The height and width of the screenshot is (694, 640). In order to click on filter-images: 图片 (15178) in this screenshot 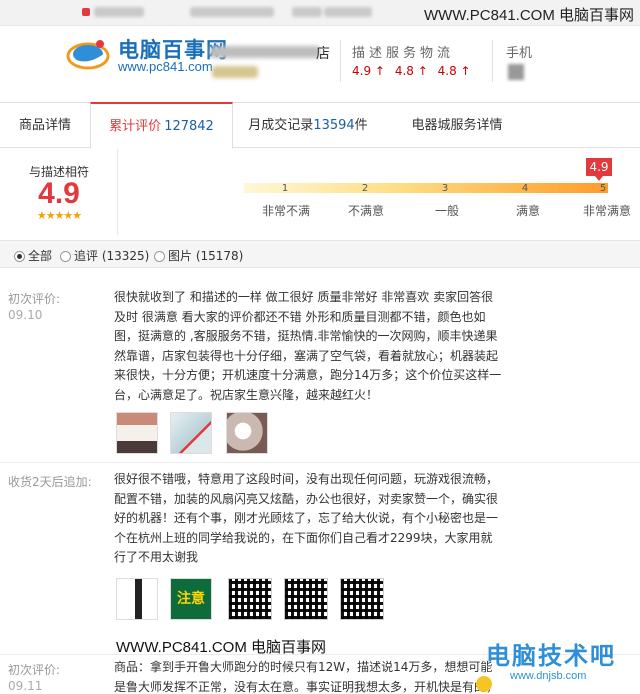, I will do `click(198, 255)`.